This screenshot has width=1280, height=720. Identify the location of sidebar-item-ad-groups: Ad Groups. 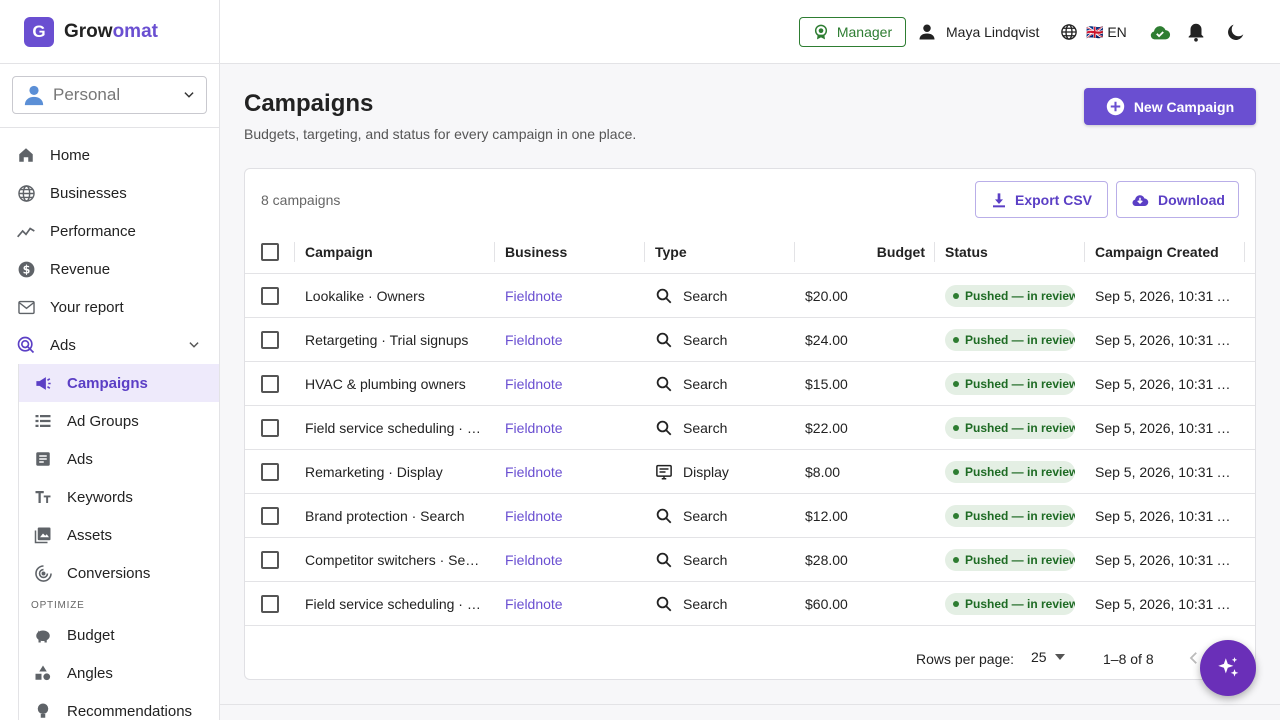
(119, 421).